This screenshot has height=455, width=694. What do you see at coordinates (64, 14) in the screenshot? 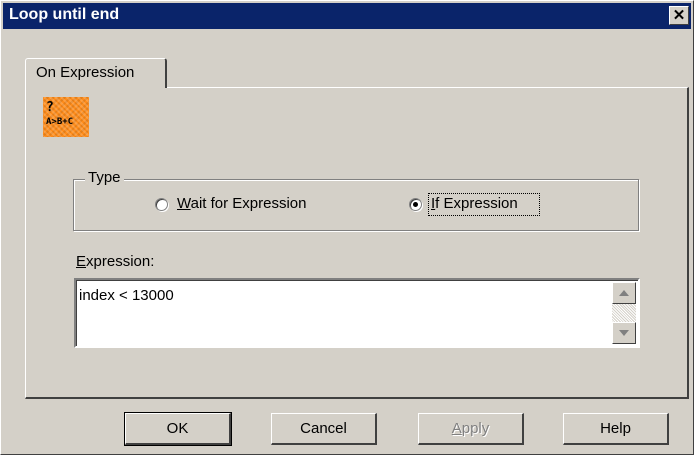
I see `window-title: Loop until end` at bounding box center [64, 14].